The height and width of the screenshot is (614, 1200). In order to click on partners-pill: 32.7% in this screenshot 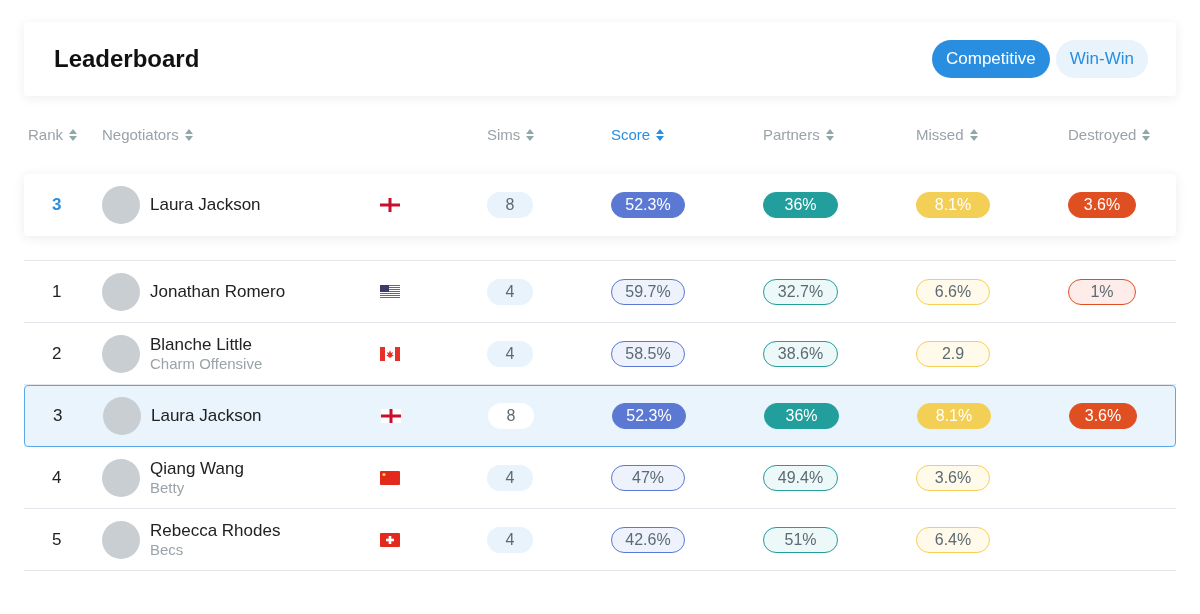, I will do `click(800, 291)`.